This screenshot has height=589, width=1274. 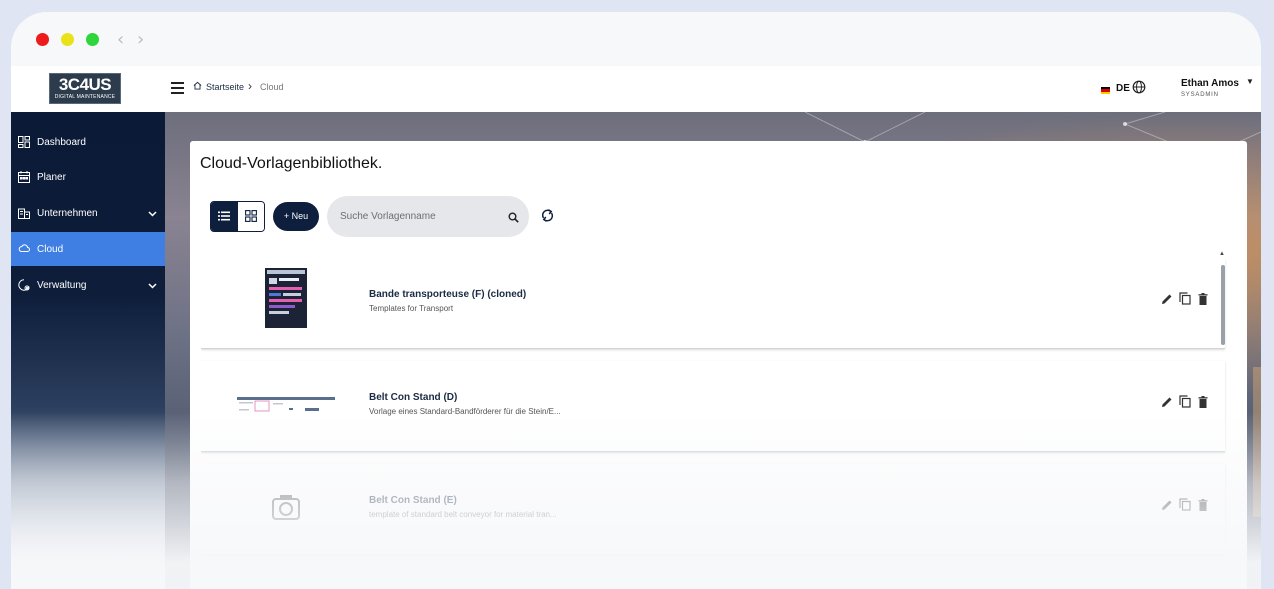 I want to click on sidebar-item-label: Verwaltung, so click(x=62, y=285).